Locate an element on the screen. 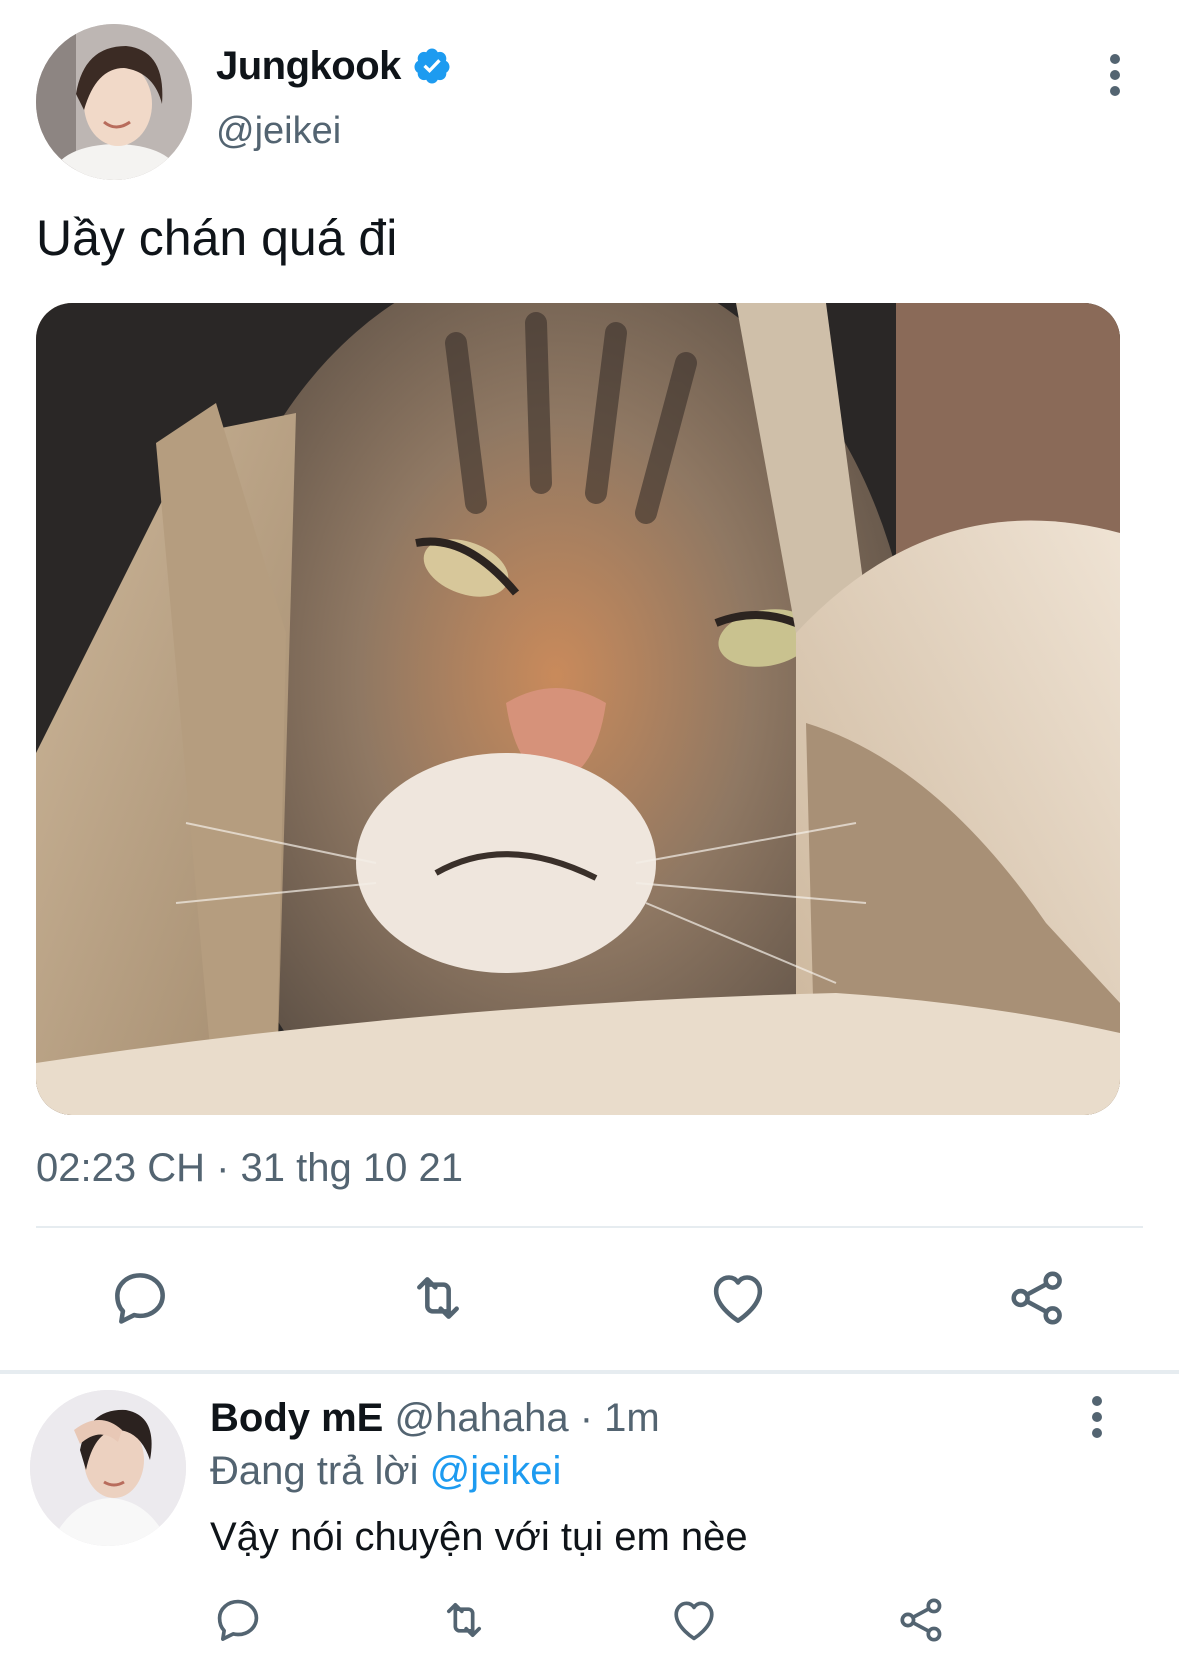  verified-badge-icon is located at coordinates (432, 66).